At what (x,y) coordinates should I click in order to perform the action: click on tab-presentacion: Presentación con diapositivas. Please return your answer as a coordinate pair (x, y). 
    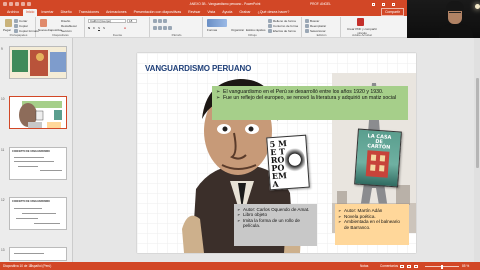
    Looking at the image, I should click on (158, 12).